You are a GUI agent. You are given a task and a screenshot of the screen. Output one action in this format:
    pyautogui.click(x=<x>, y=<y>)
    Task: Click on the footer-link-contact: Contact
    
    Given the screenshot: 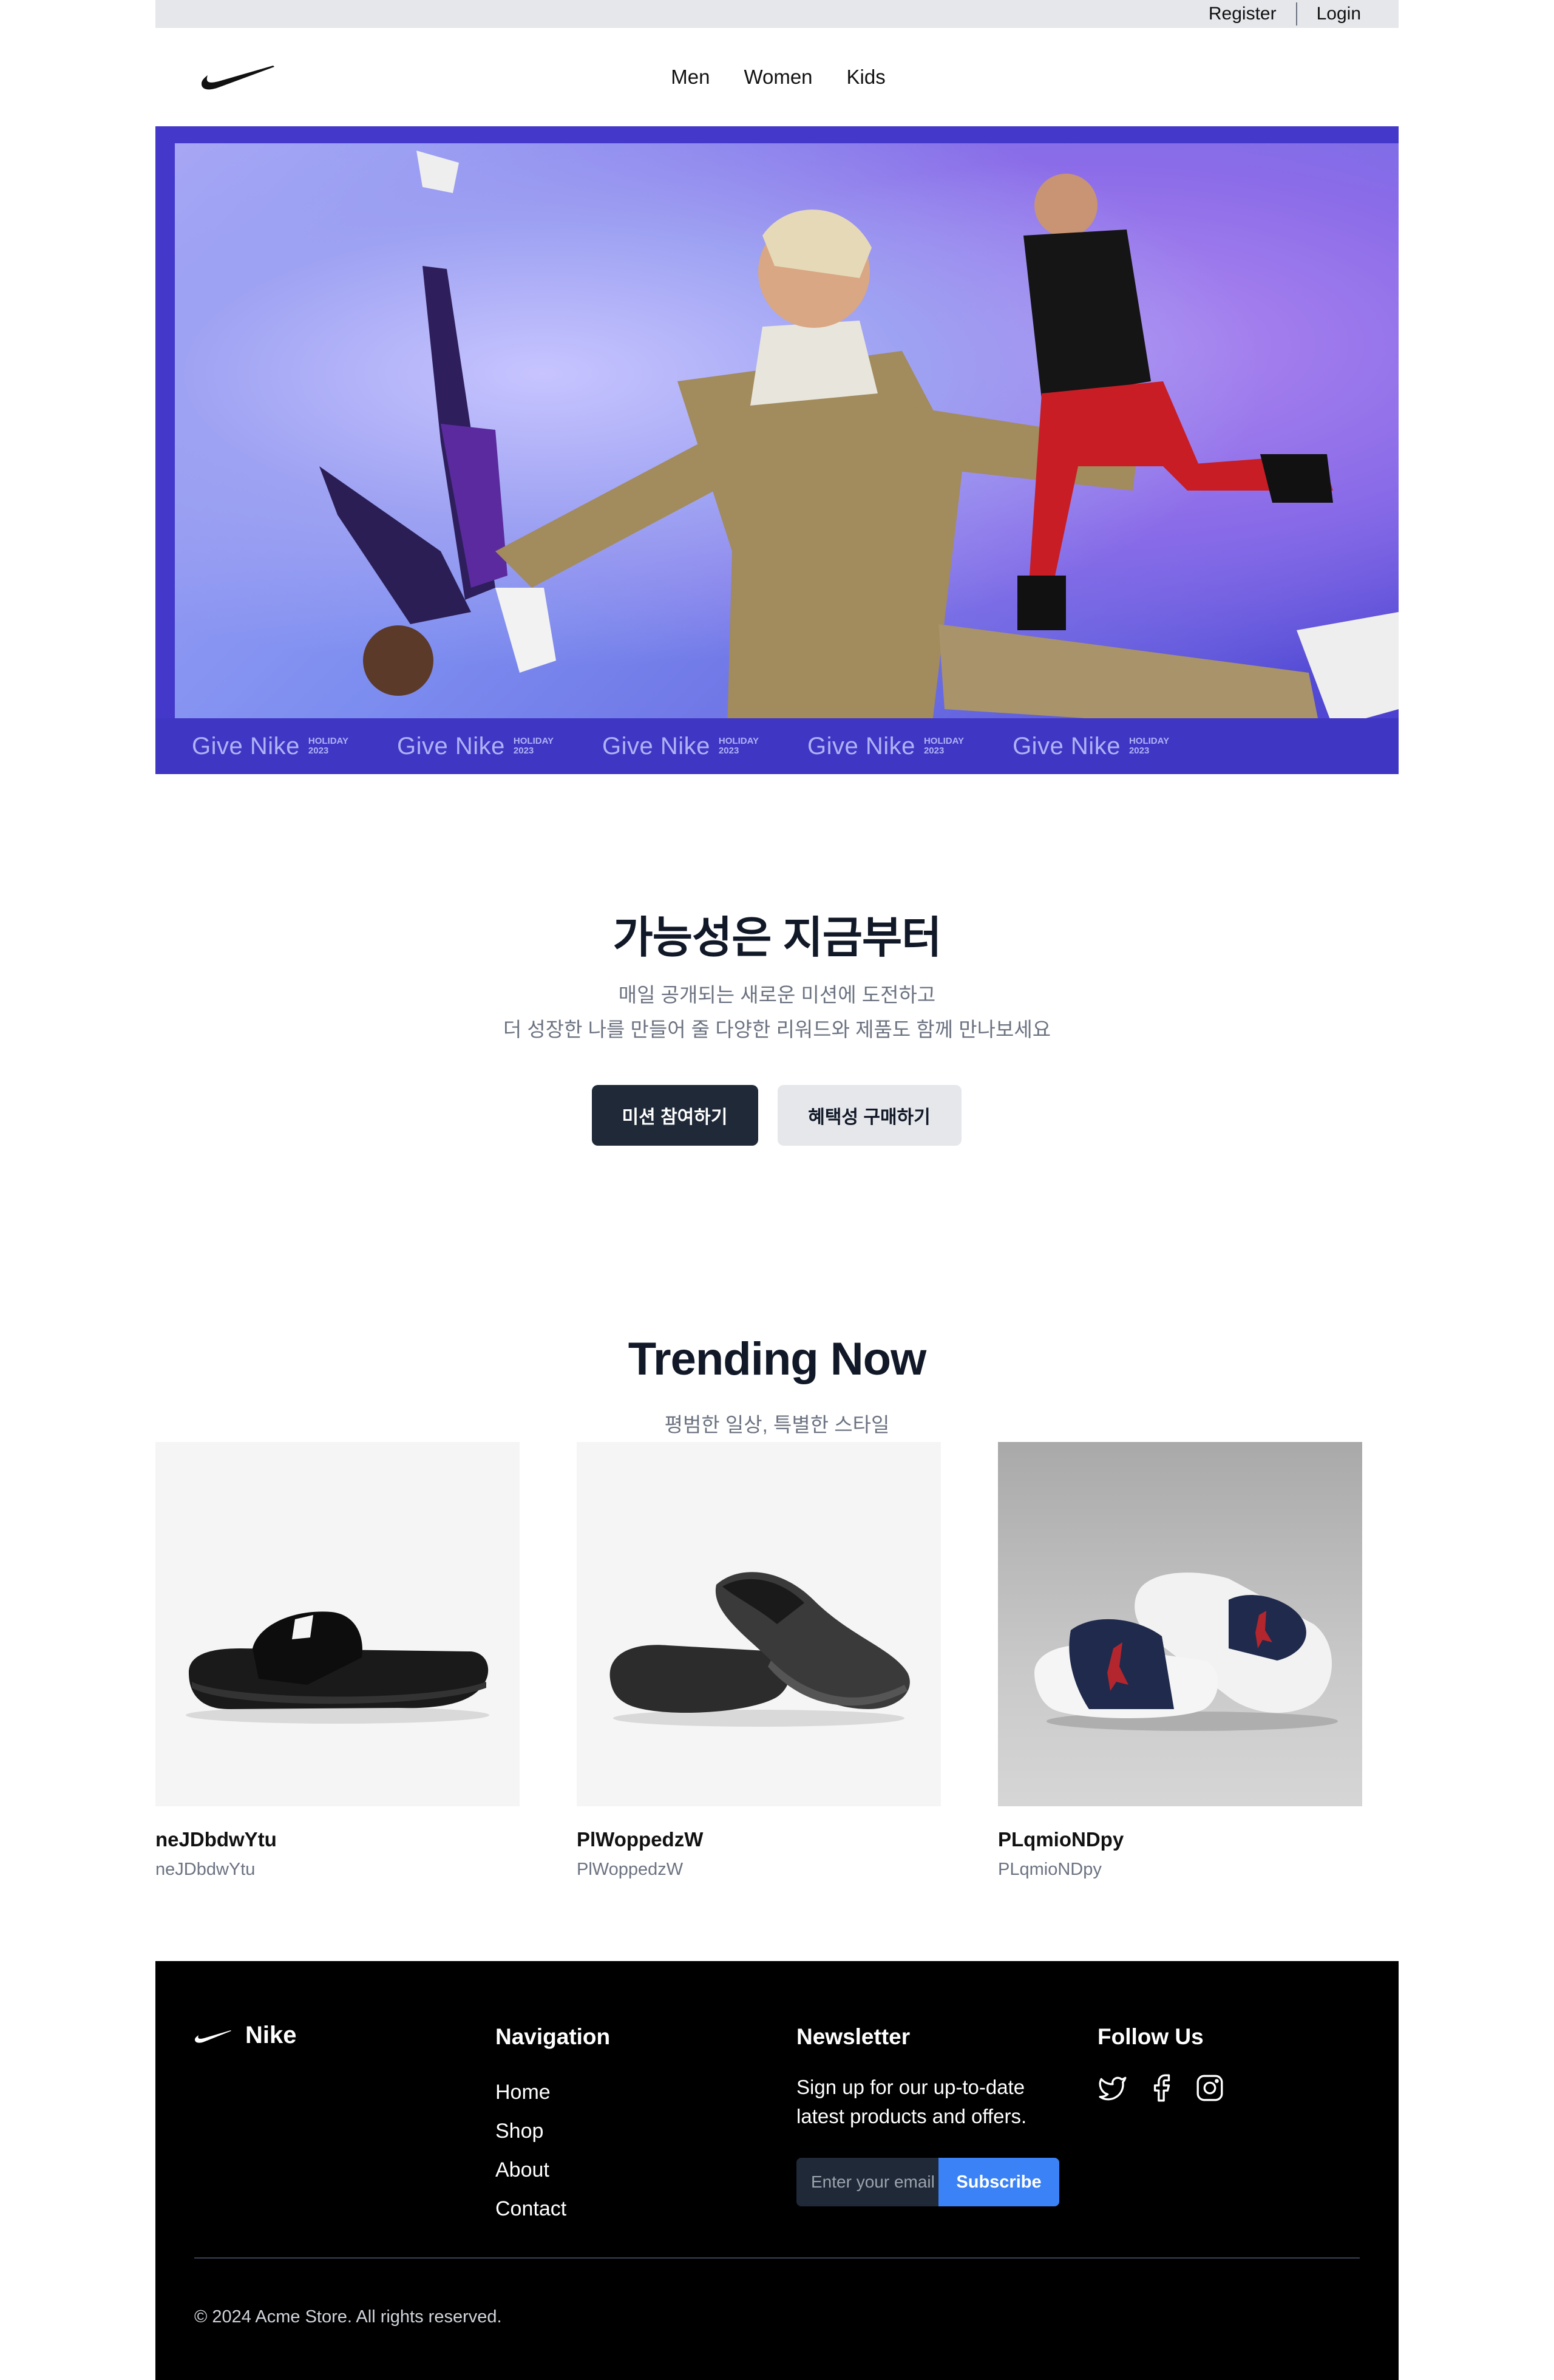 What is the action you would take?
    pyautogui.click(x=552, y=2208)
    